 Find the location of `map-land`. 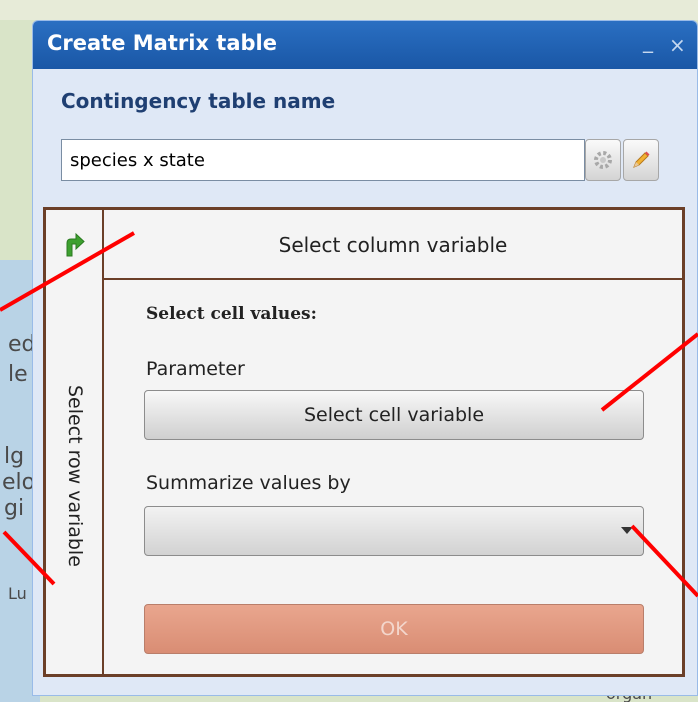

map-land is located at coordinates (349, 10).